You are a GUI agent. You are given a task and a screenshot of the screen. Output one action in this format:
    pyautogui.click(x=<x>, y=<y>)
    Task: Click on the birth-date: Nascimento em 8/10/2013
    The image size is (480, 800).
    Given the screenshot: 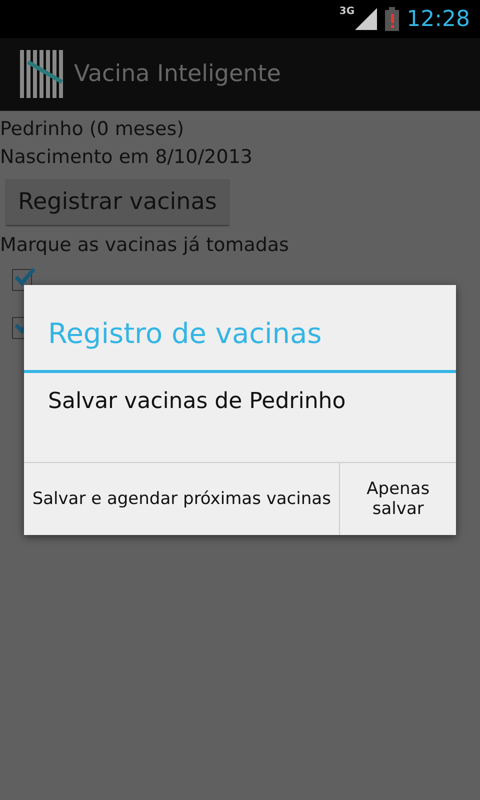 What is the action you would take?
    pyautogui.click(x=126, y=157)
    